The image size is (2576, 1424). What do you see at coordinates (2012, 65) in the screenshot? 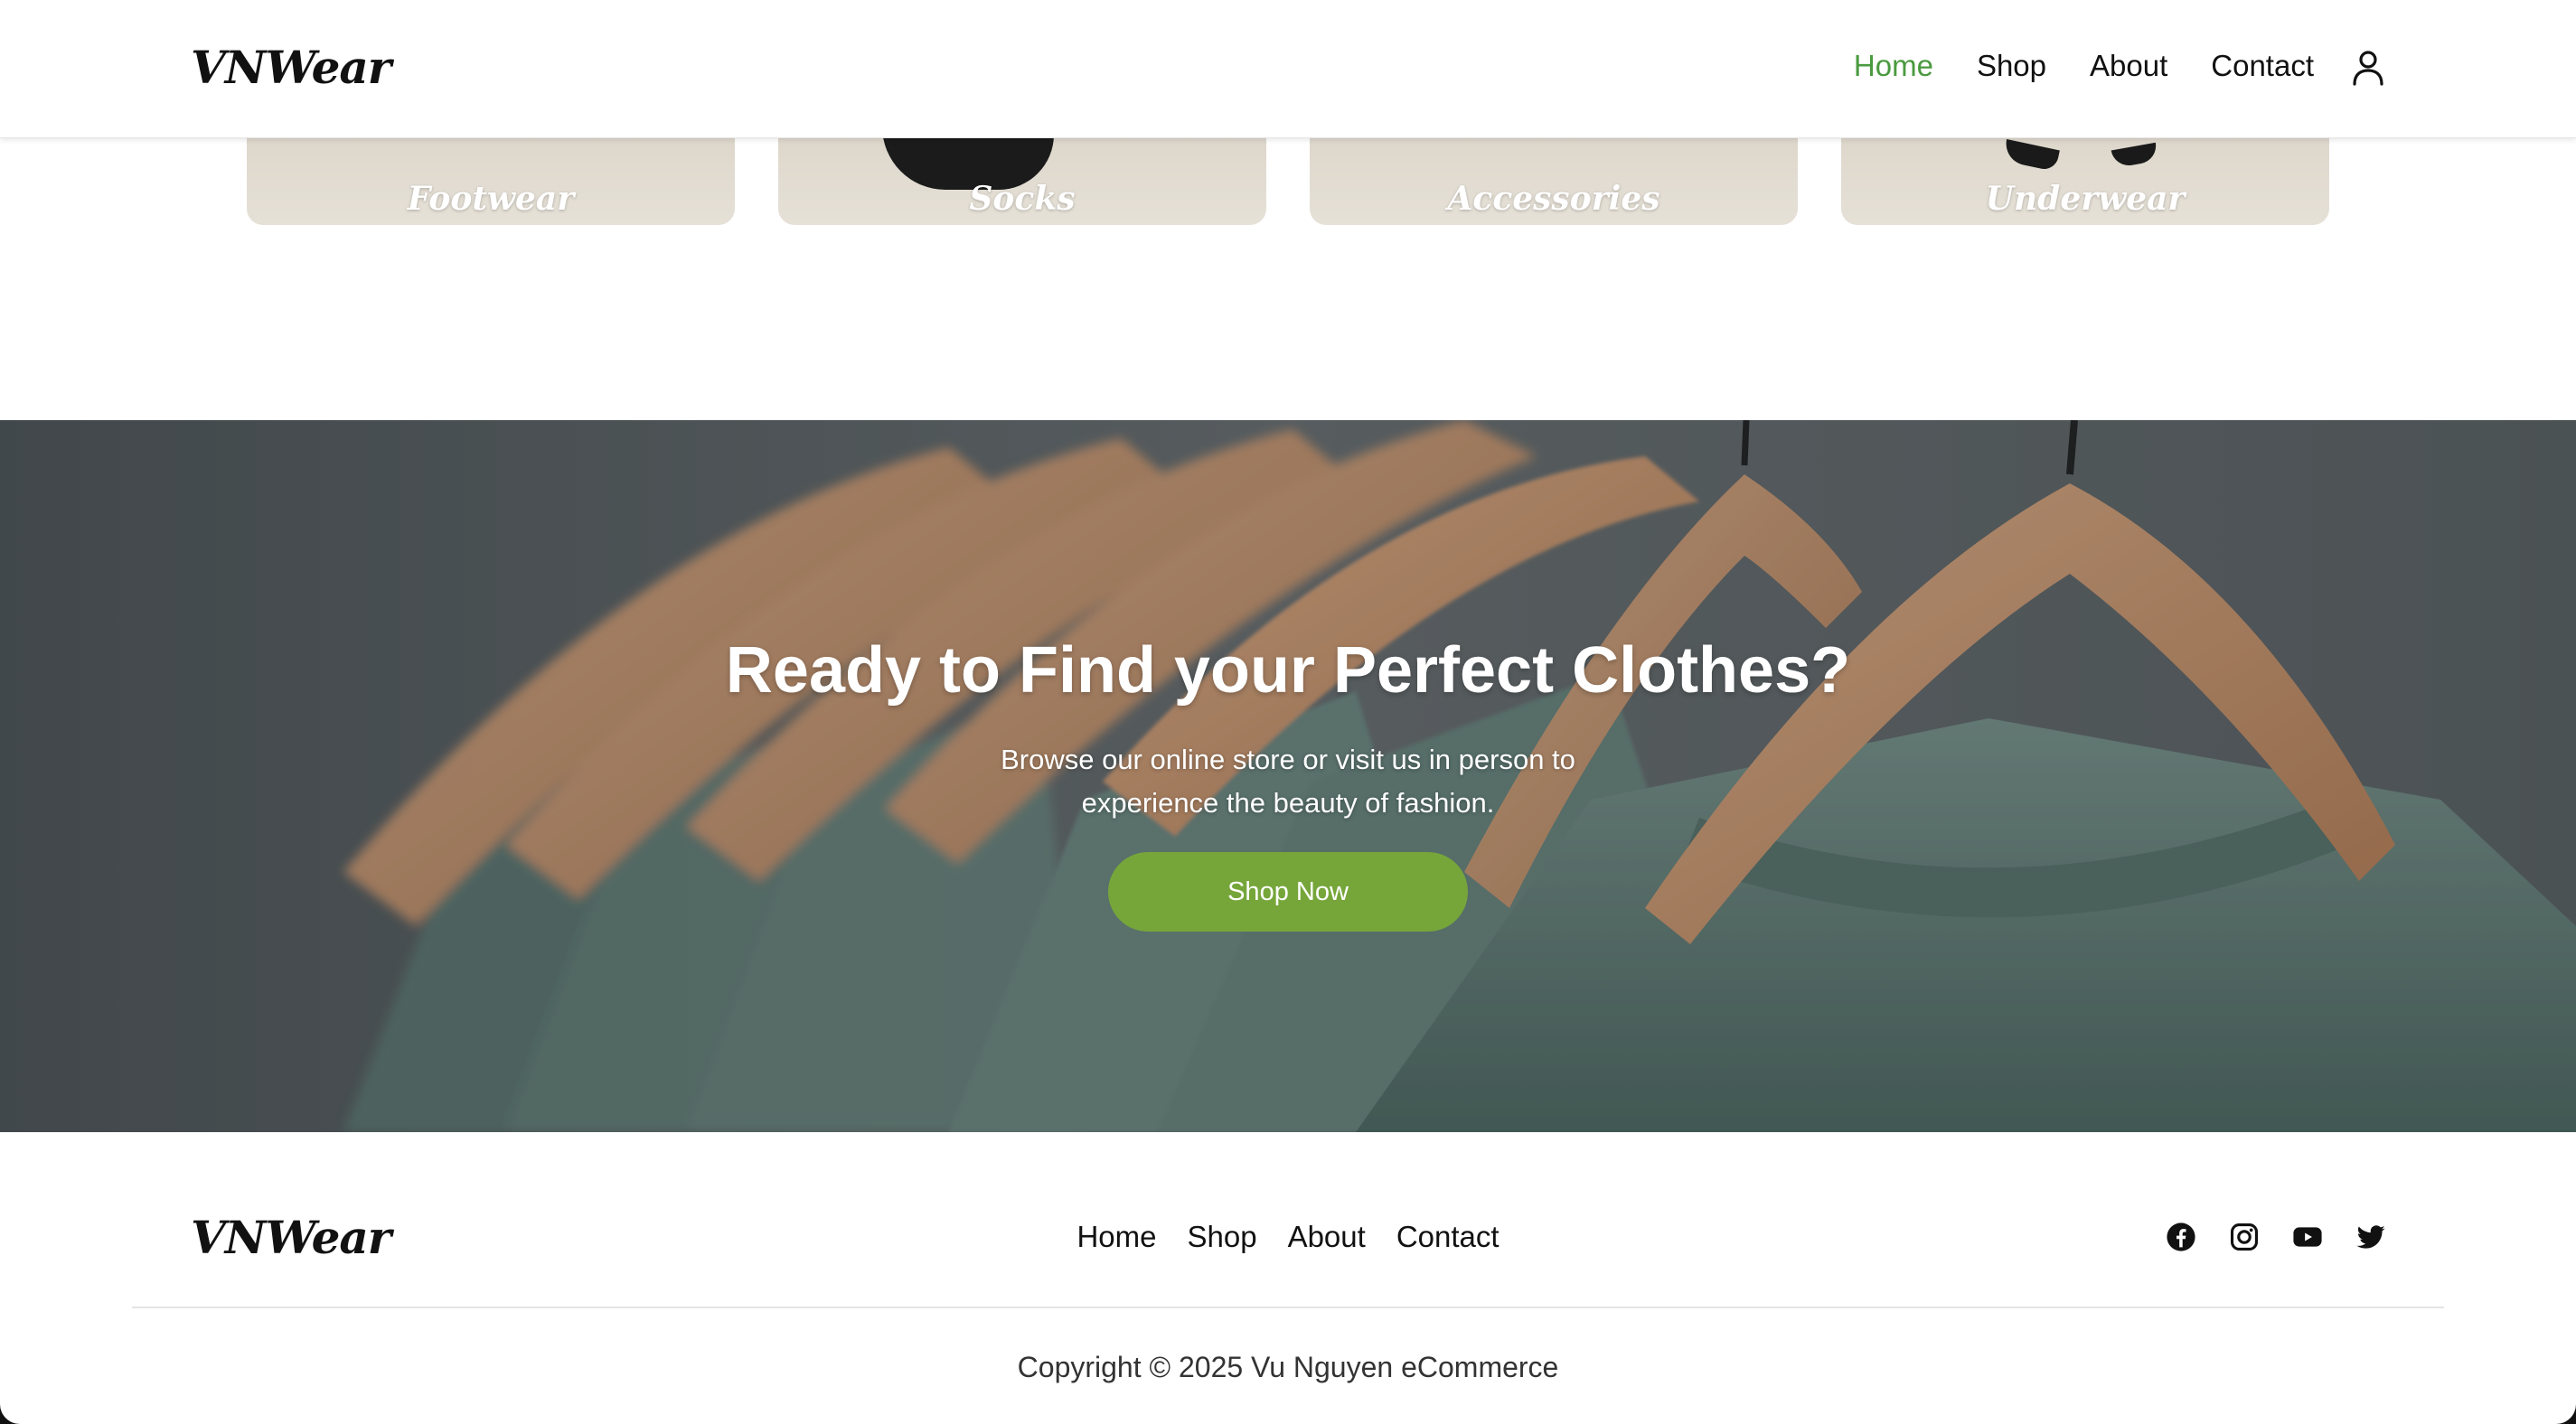
I see `nav-link-shop: Shop` at bounding box center [2012, 65].